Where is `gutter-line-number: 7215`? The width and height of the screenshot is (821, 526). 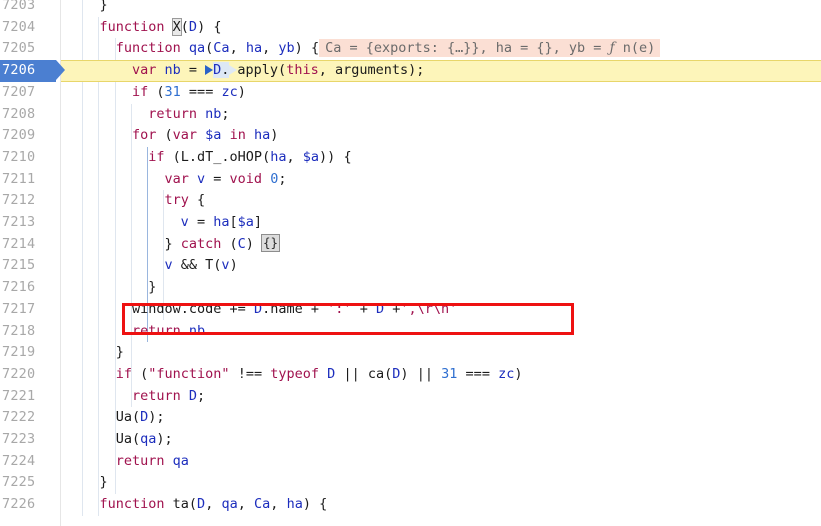 gutter-line-number: 7215 is located at coordinates (30, 266).